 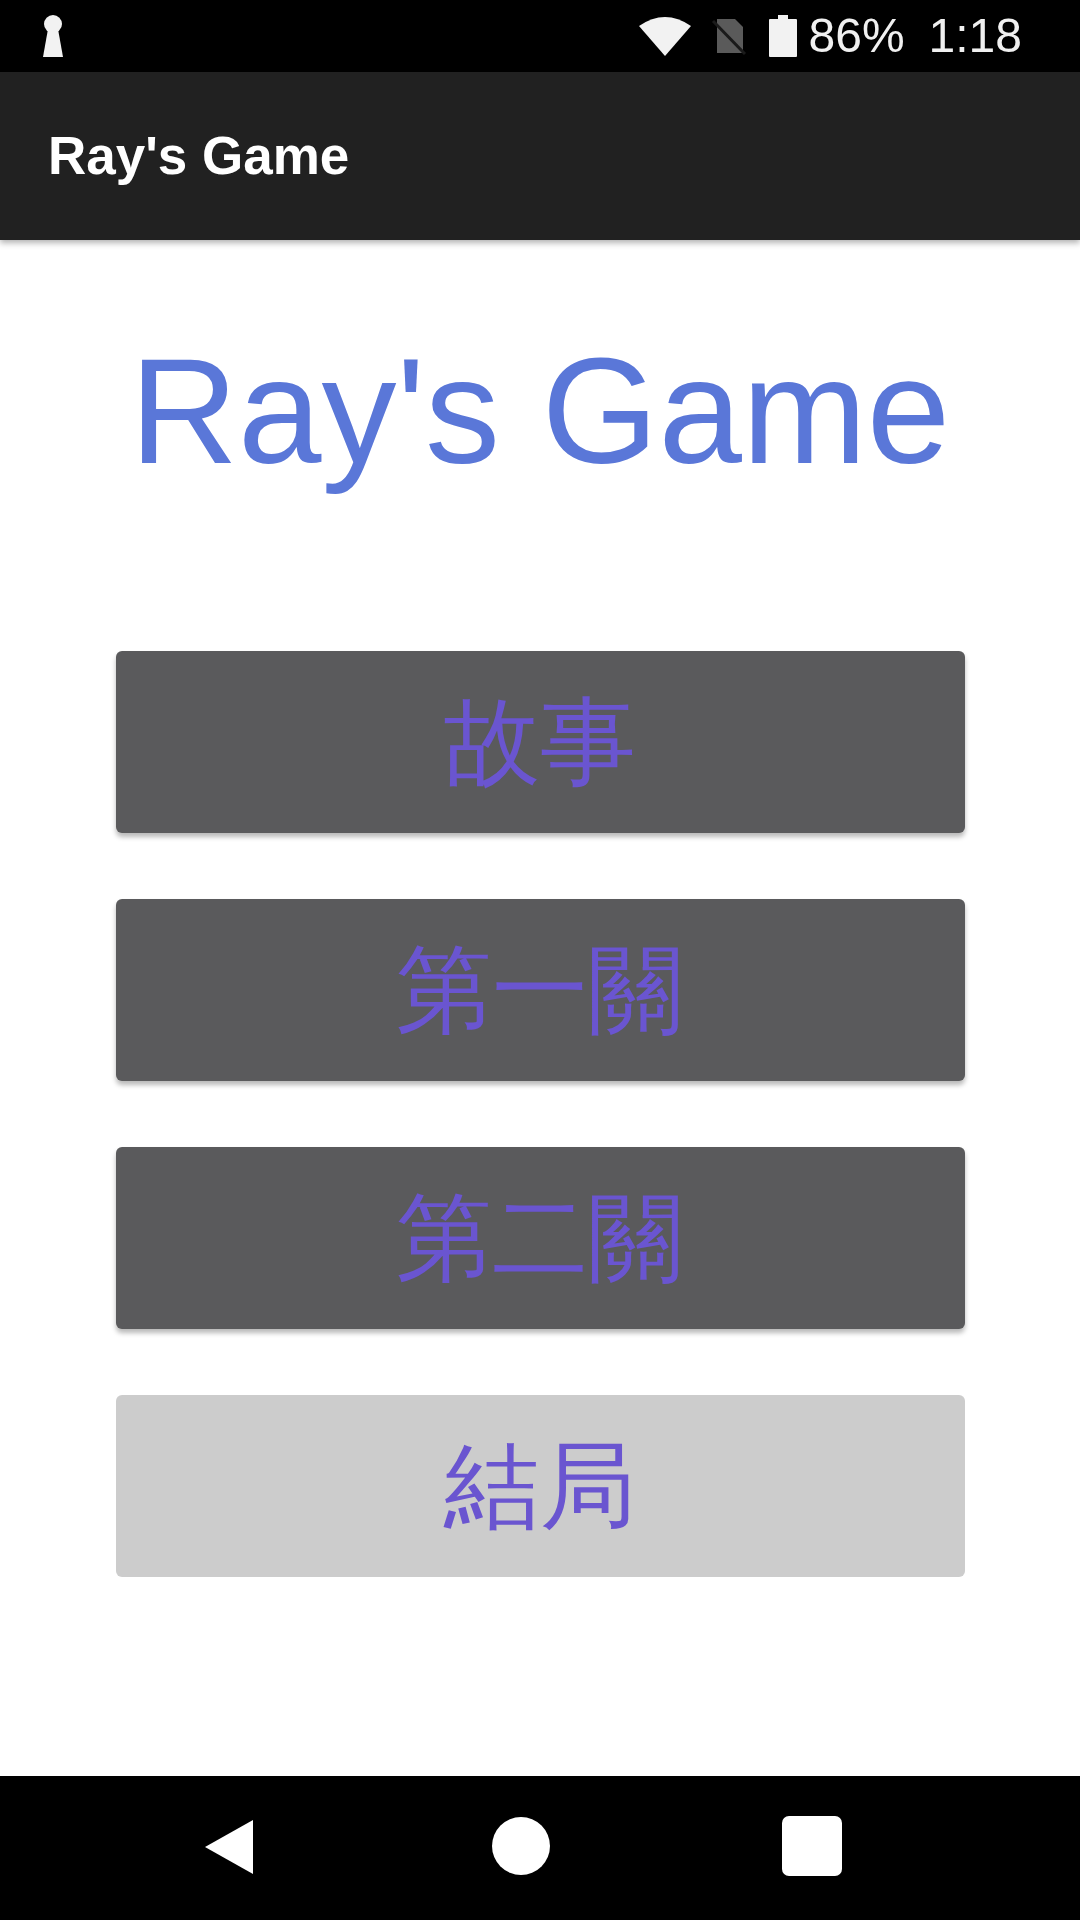 I want to click on game-title: Ray's Game, so click(x=540, y=411).